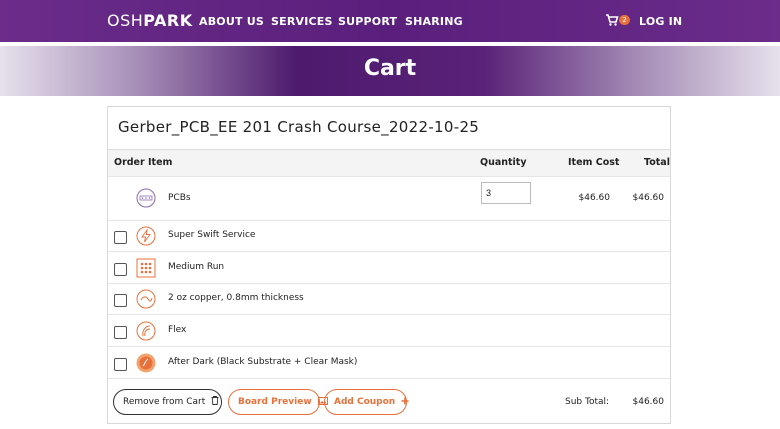 The width and height of the screenshot is (780, 429). Describe the element at coordinates (389, 299) in the screenshot. I see `option-row-copper: 2 oz copper, 0.8mm thickness` at that location.